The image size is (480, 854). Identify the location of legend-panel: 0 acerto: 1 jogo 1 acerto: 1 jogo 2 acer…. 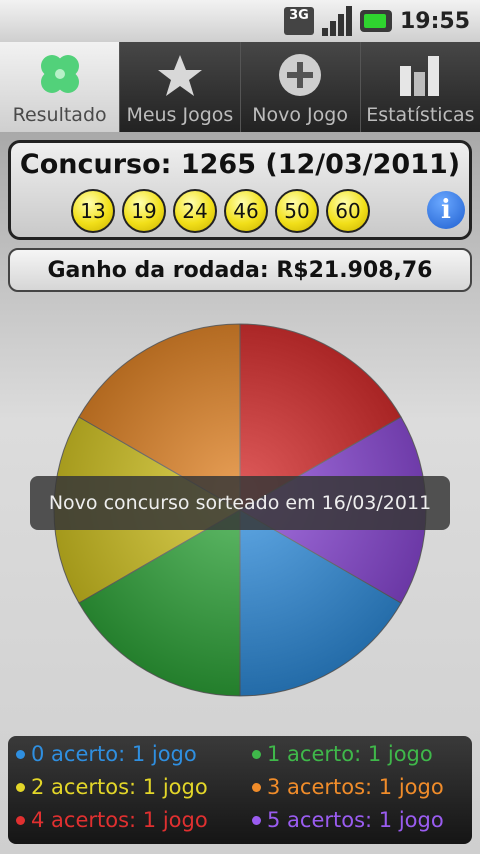
(240, 790).